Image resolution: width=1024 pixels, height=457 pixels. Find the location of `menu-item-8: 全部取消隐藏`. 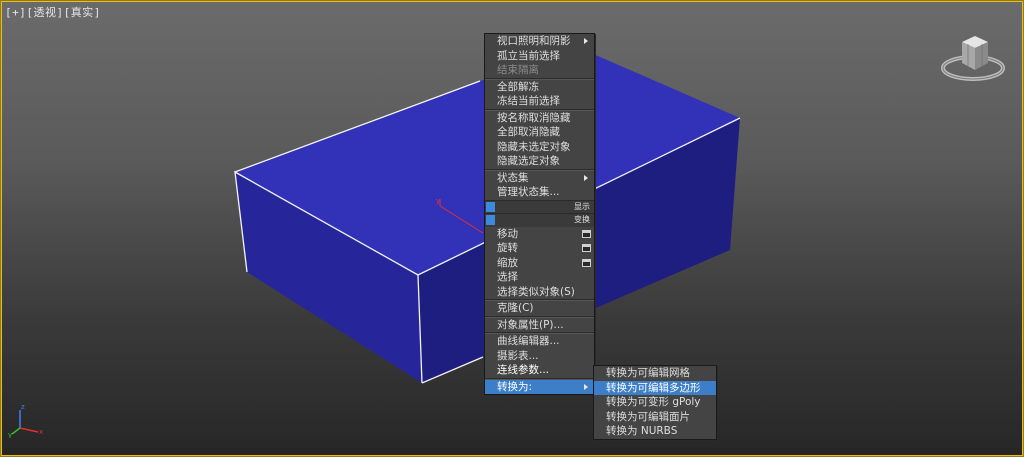

menu-item-8: 全部取消隐藏 is located at coordinates (539, 132).